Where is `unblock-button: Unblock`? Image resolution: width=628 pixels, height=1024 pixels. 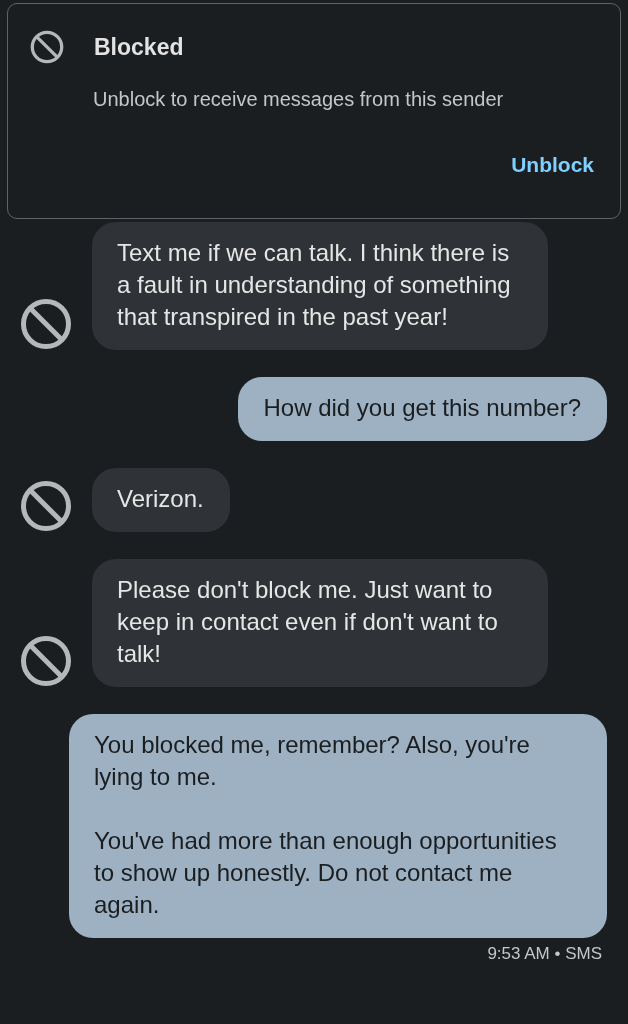
unblock-button: Unblock is located at coordinates (552, 165).